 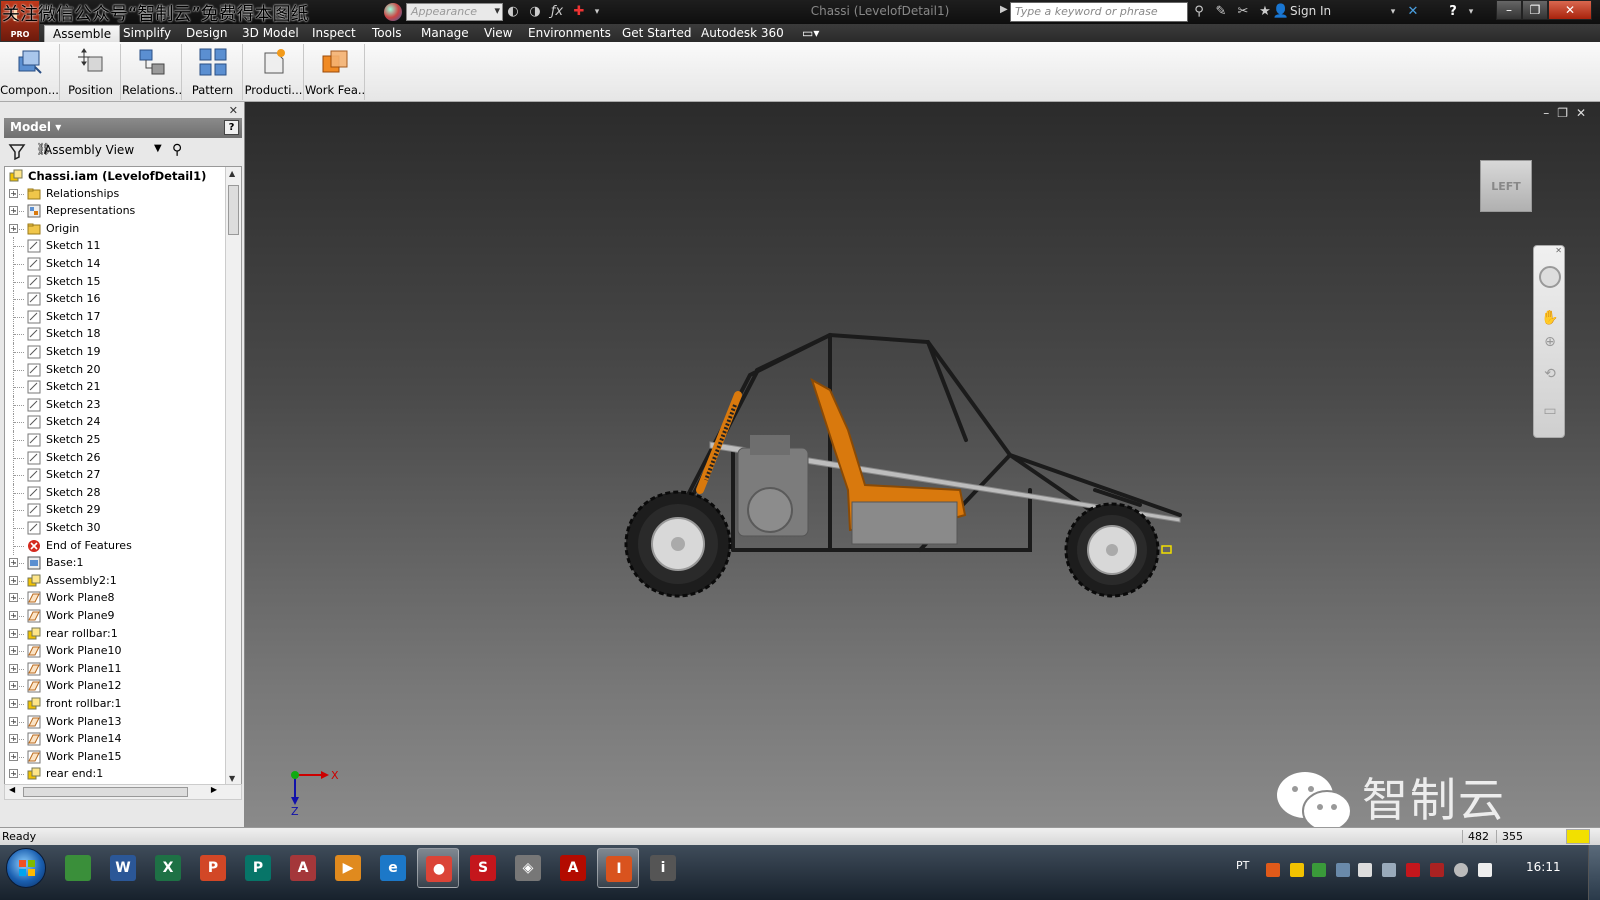 I want to click on pattern-button: Pattern, so click(x=213, y=72).